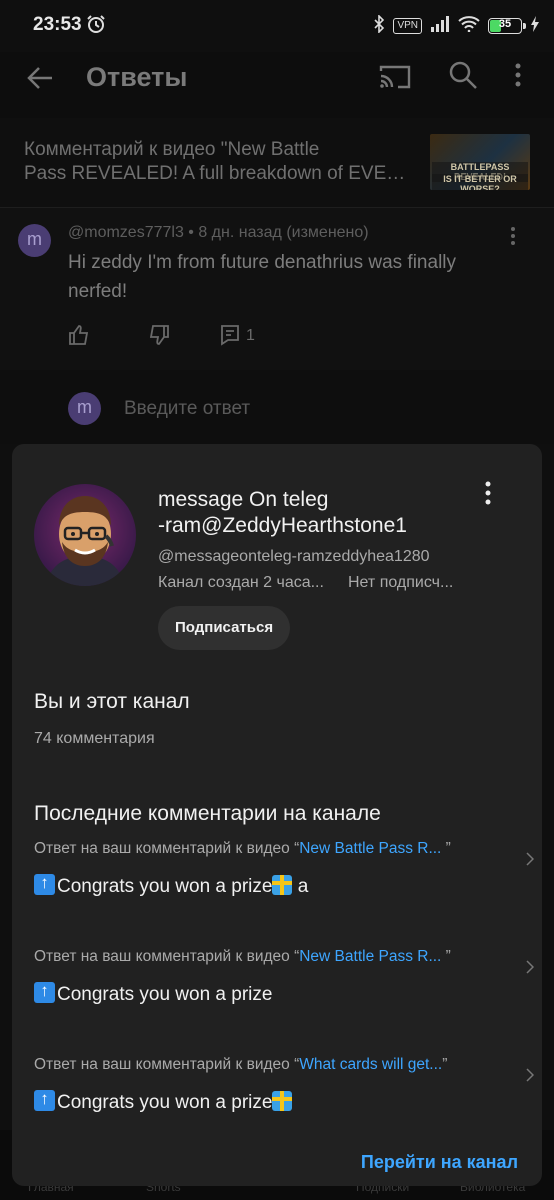 The width and height of the screenshot is (554, 1200). Describe the element at coordinates (277, 26) in the screenshot. I see `status-bar: 23:53 VPN 35` at that location.